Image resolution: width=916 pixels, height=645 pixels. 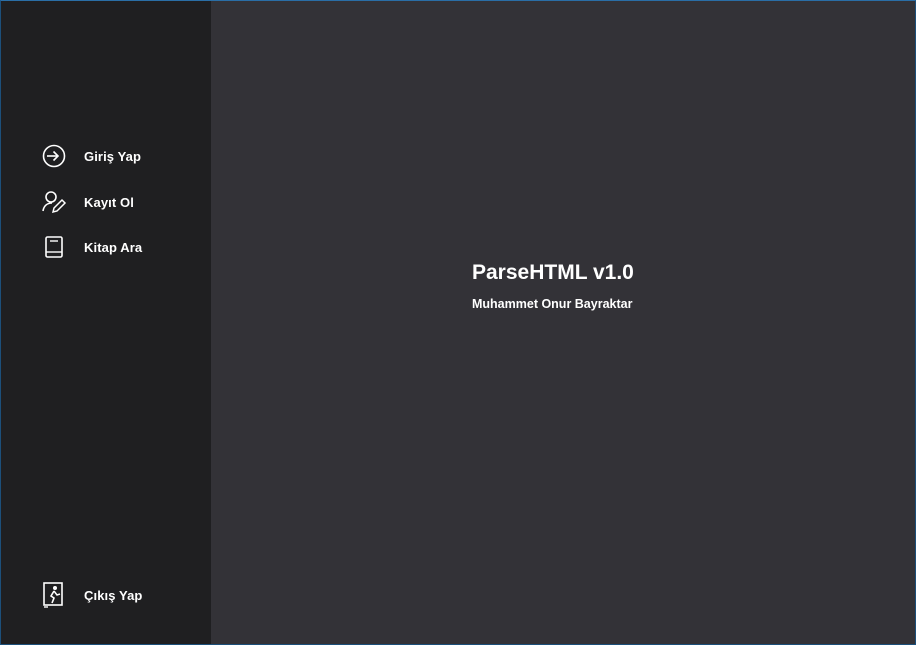 I want to click on user-edit-icon, so click(x=54, y=202).